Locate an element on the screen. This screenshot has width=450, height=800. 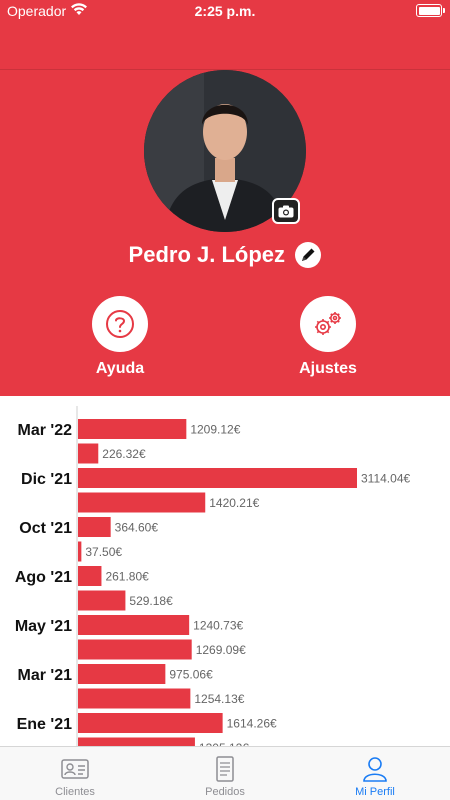
chart-value-label: 975.06€ is located at coordinates (191, 675).